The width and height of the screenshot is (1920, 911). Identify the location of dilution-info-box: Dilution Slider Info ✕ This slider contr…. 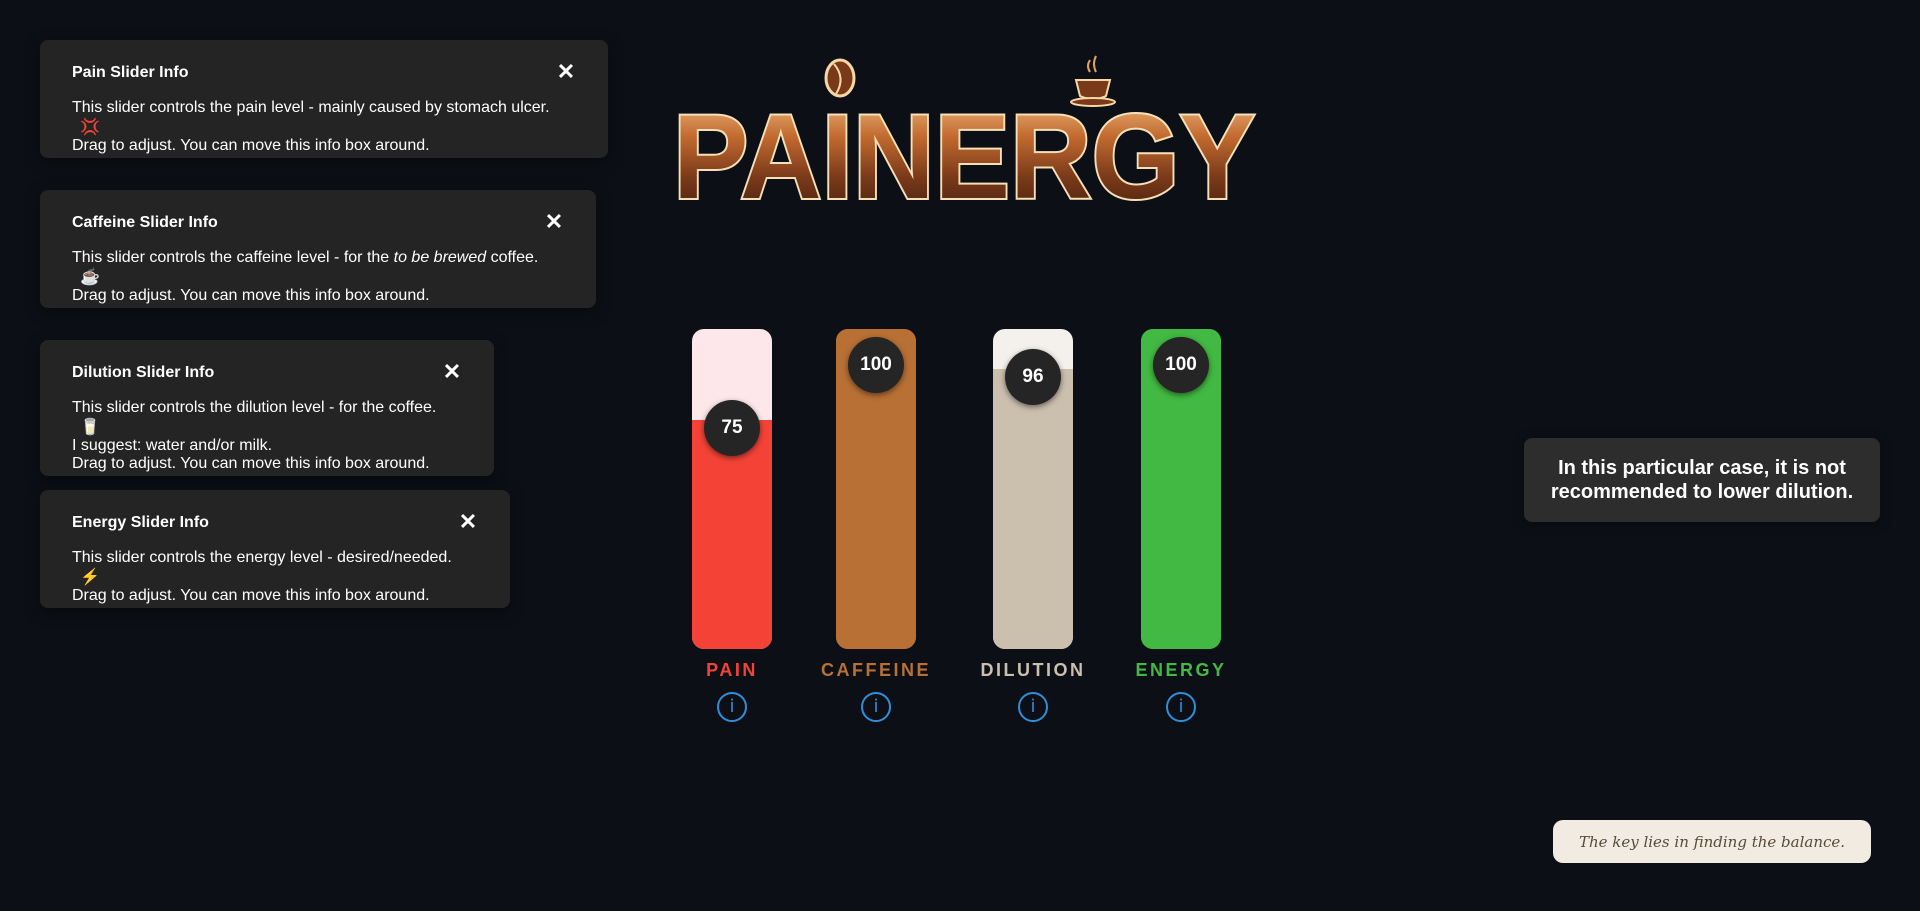
(267, 408).